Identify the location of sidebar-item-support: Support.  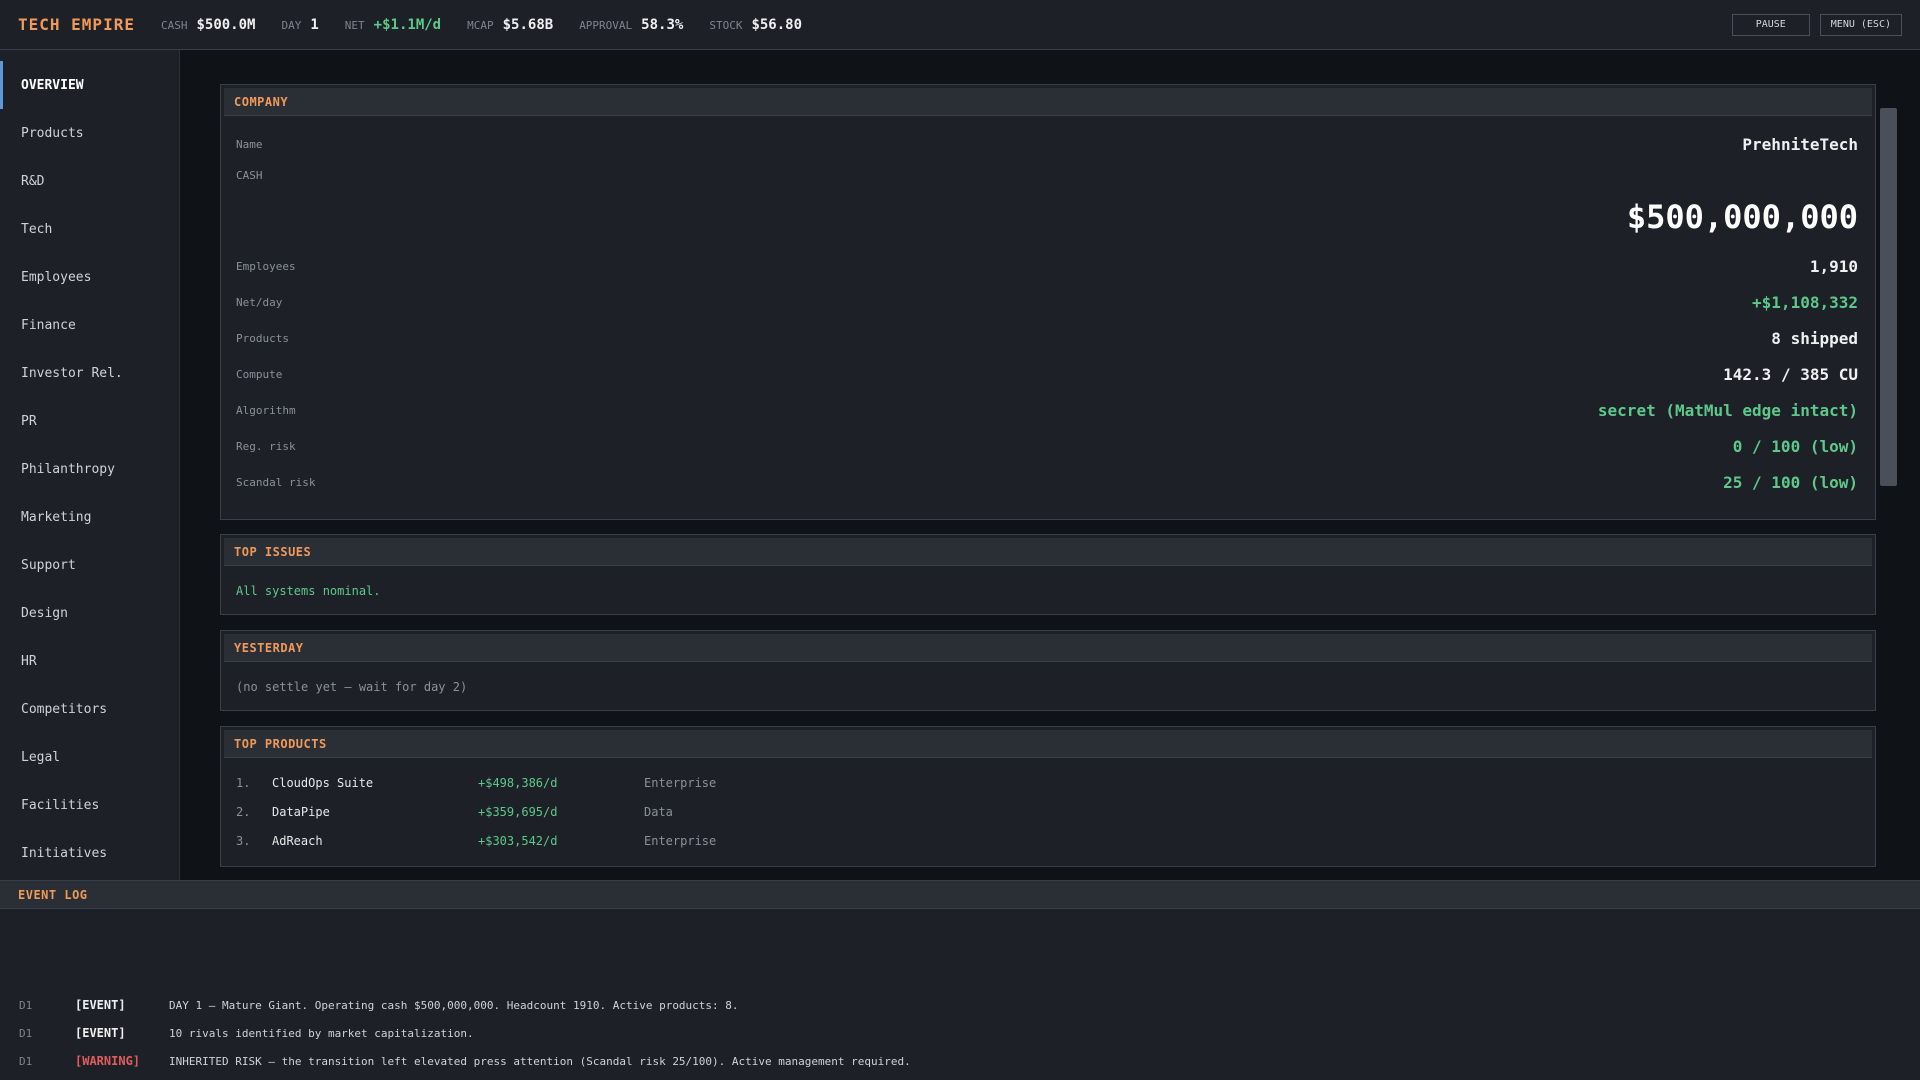
(89, 565).